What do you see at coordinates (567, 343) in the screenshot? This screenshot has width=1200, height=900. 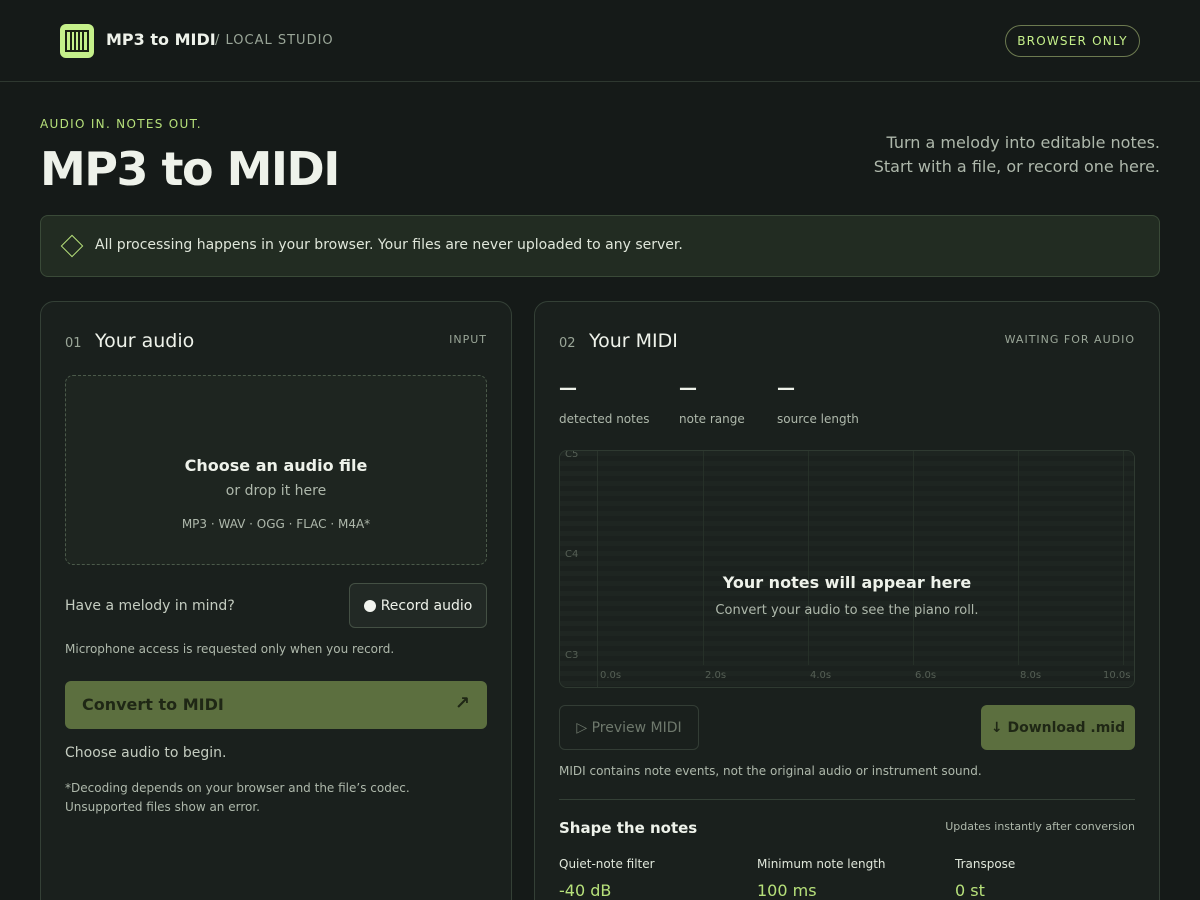 I see `step-number: 02` at bounding box center [567, 343].